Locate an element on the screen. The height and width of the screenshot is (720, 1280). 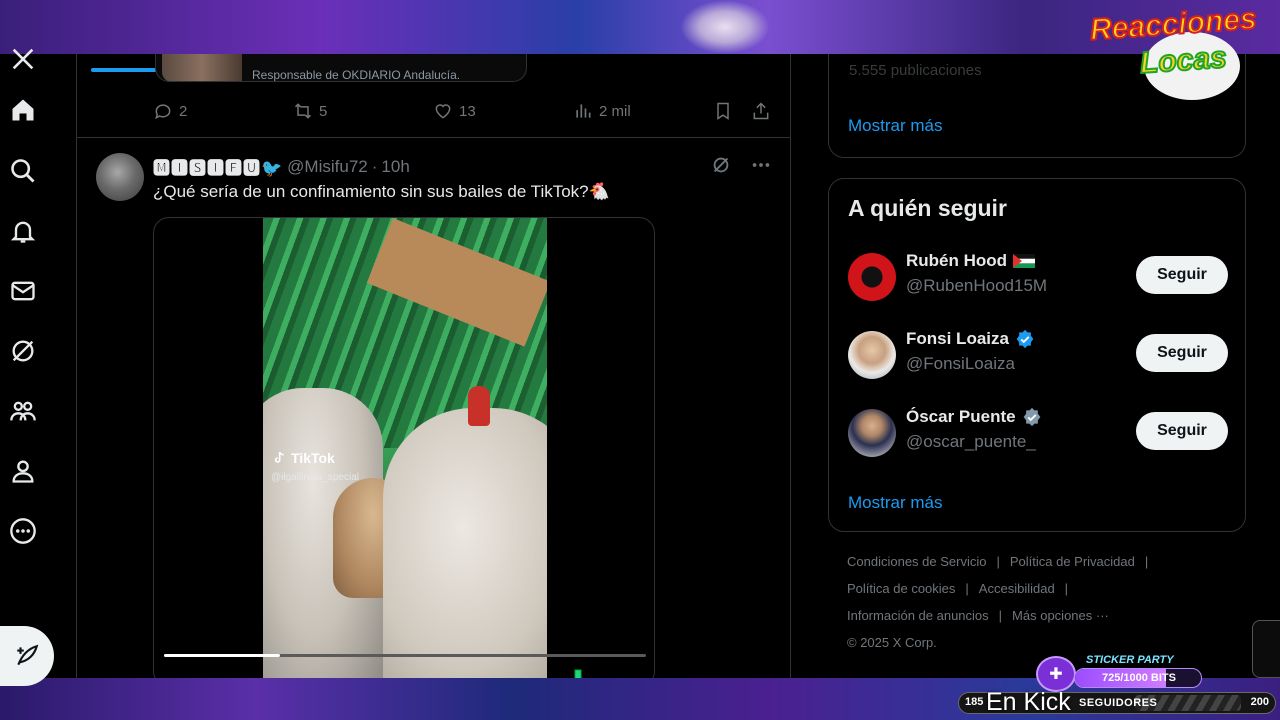
quoted-card-caption: Responsable de OKDIARIO Andalucía. is located at coordinates (356, 75).